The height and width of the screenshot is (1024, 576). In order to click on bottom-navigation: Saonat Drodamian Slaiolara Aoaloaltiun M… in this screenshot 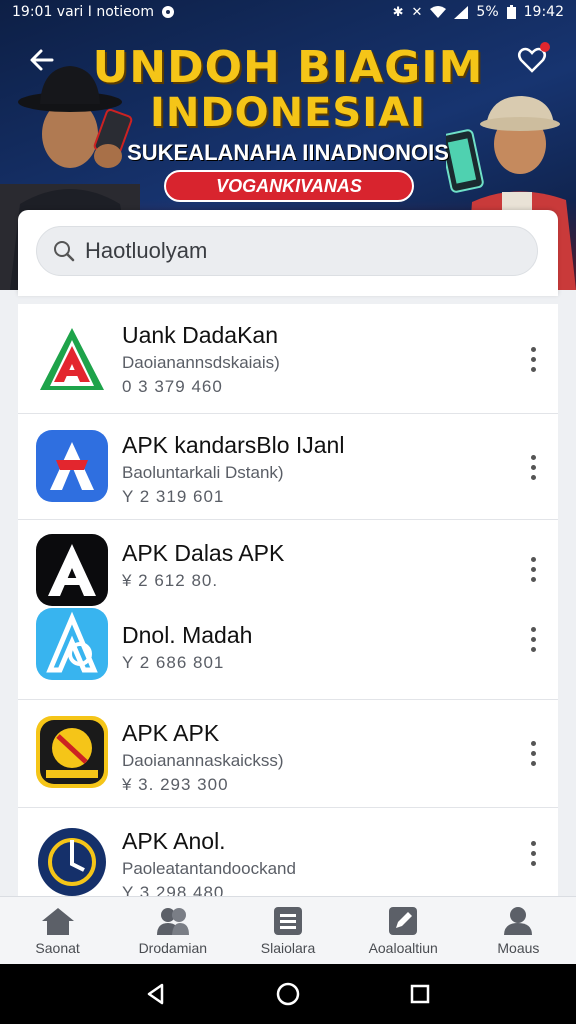, I will do `click(288, 930)`.